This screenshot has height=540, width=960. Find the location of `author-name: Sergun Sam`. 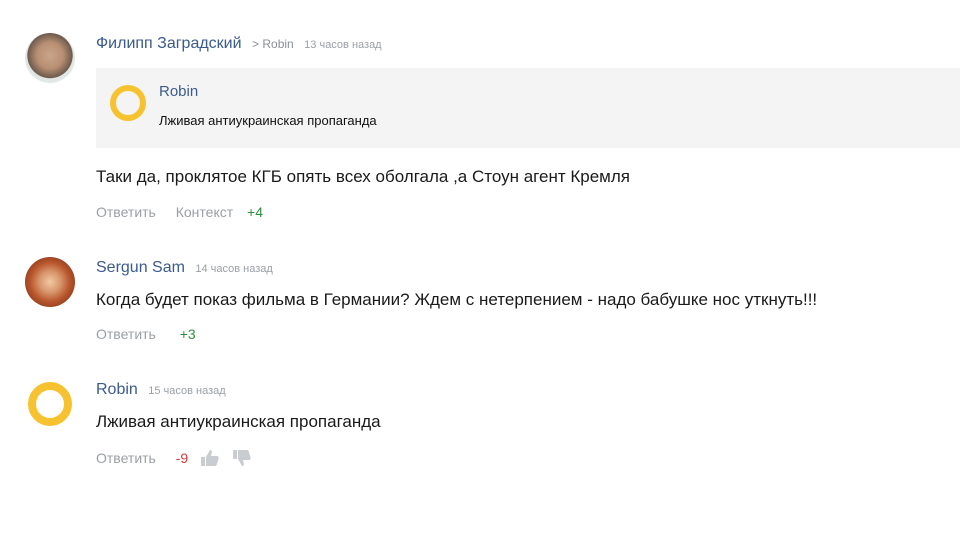

author-name: Sergun Sam is located at coordinates (140, 267).